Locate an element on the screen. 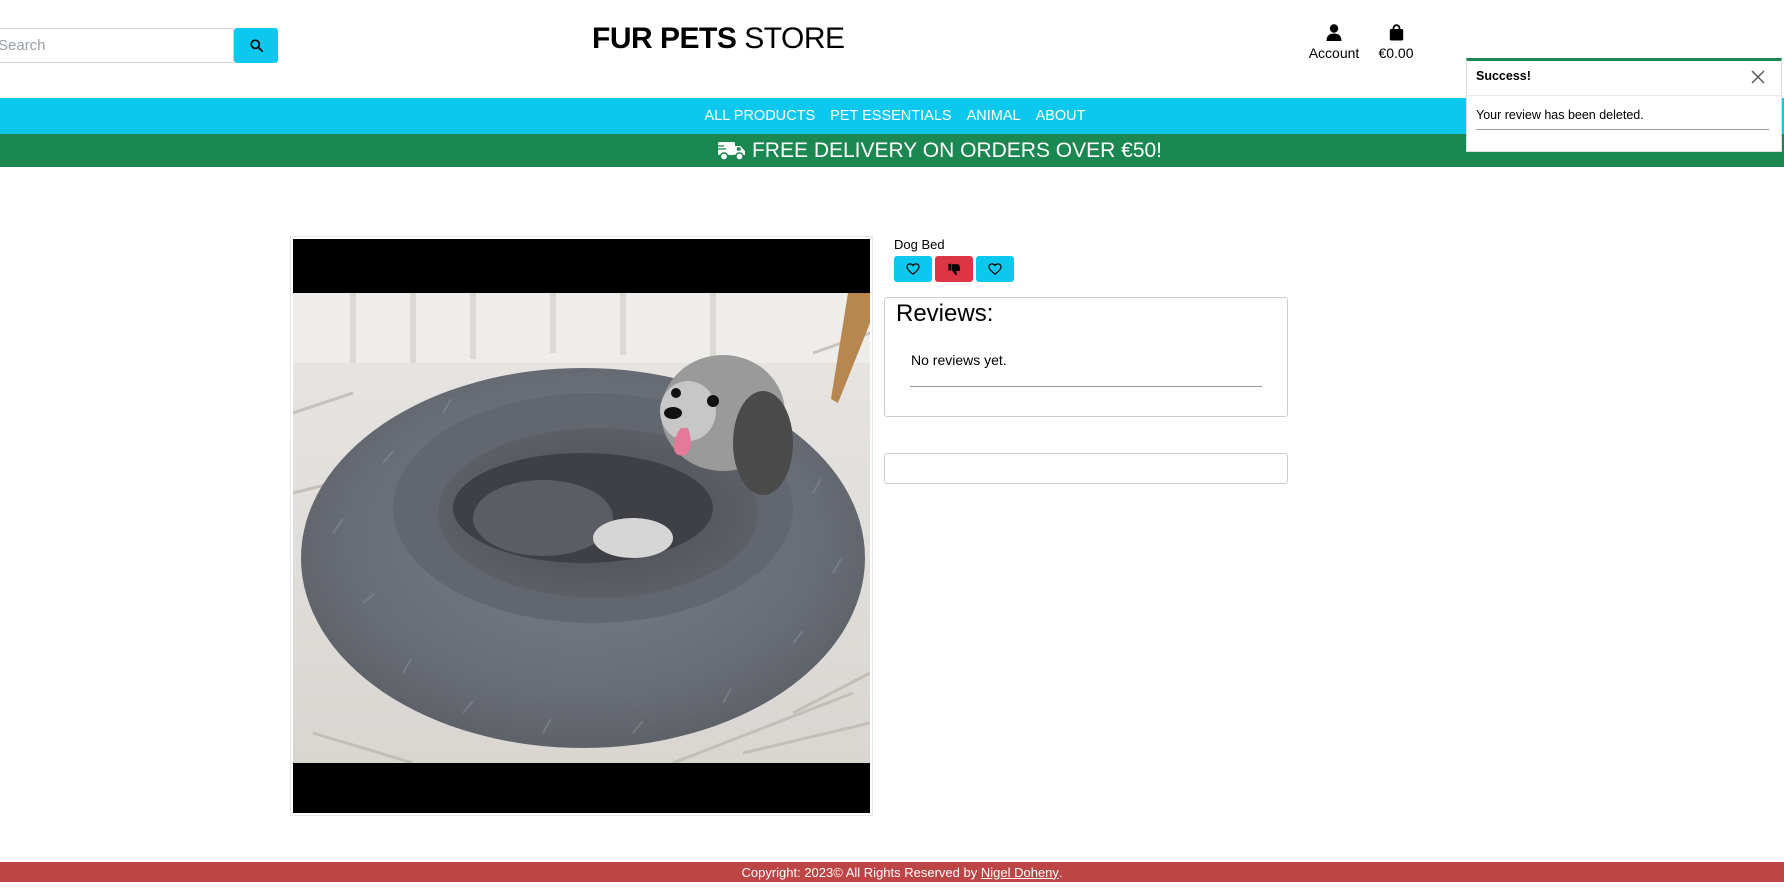 Image resolution: width=1784 pixels, height=889 pixels. footer-copyright: Copyright: 2023© All Rights Reserved by is located at coordinates (859, 872).